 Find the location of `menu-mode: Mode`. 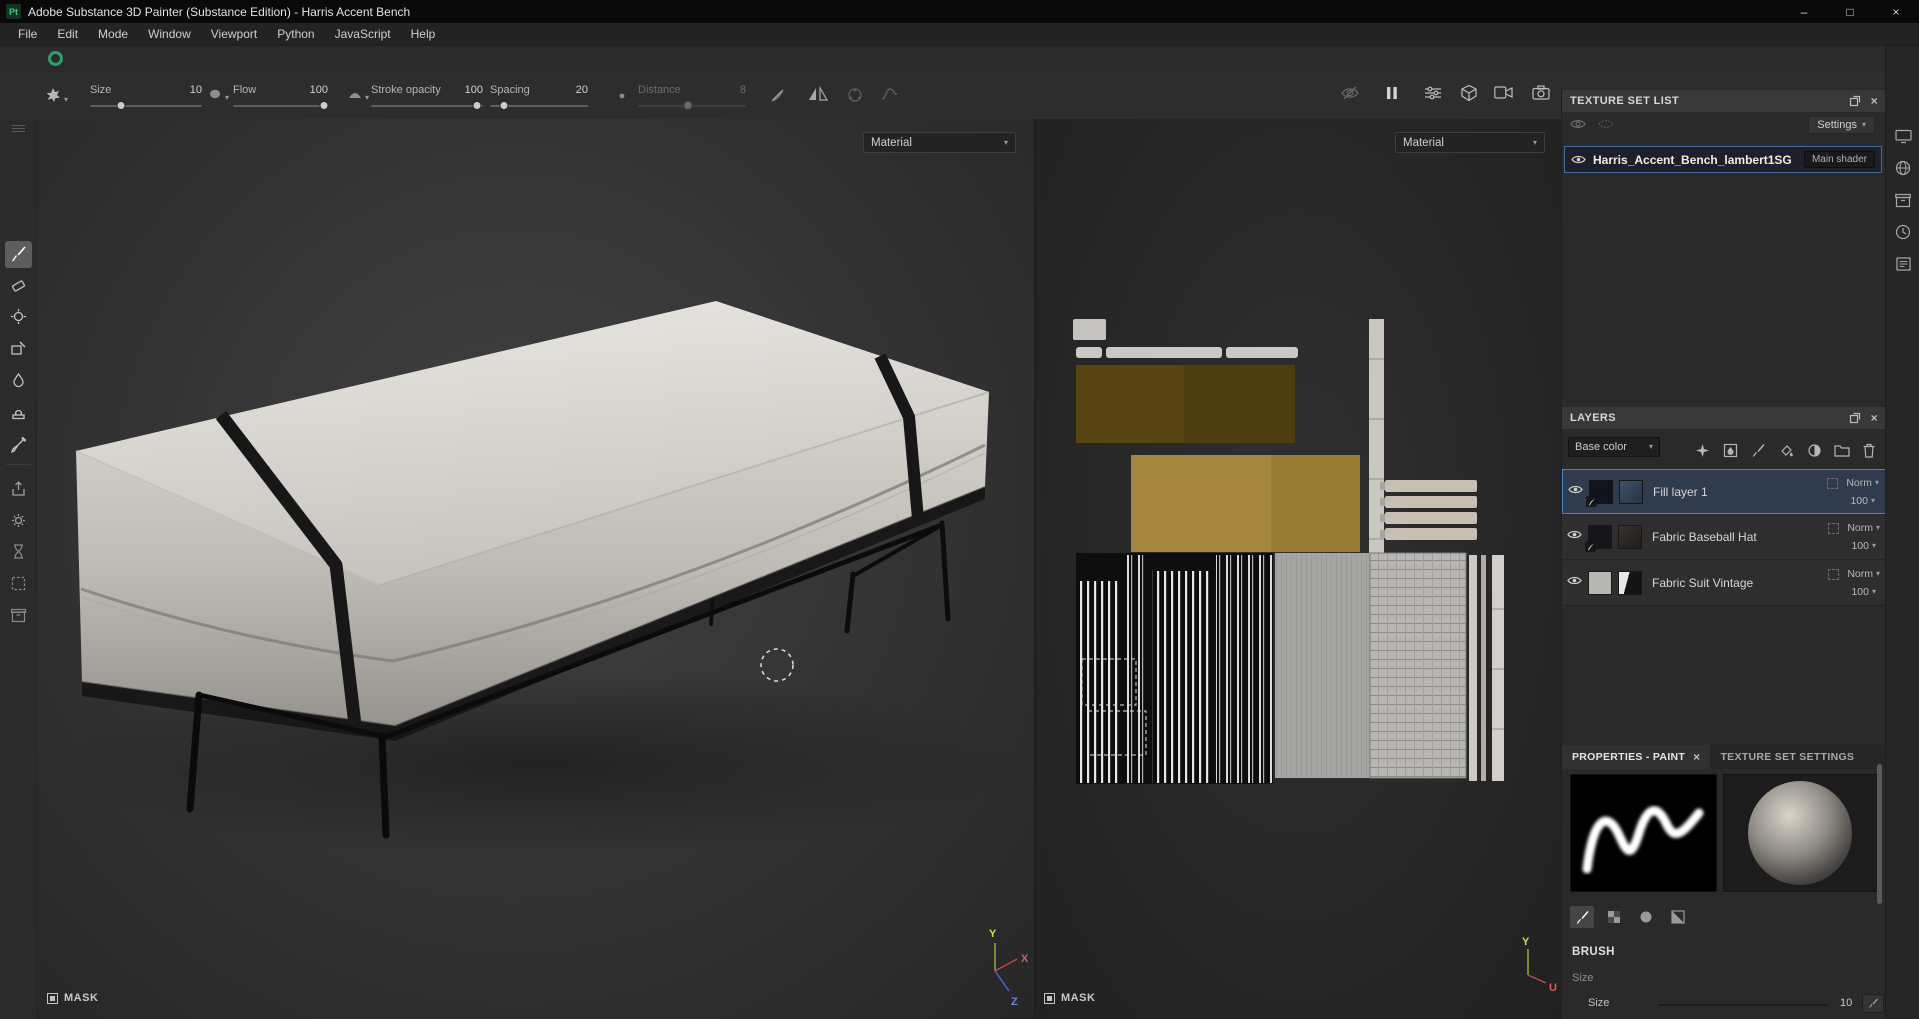

menu-mode: Mode is located at coordinates (113, 34).